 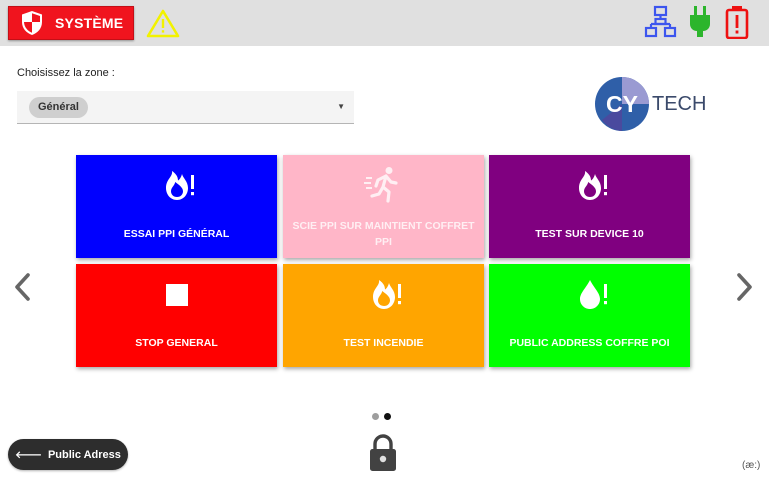 I want to click on warning-triangle-icon, so click(x=163, y=23).